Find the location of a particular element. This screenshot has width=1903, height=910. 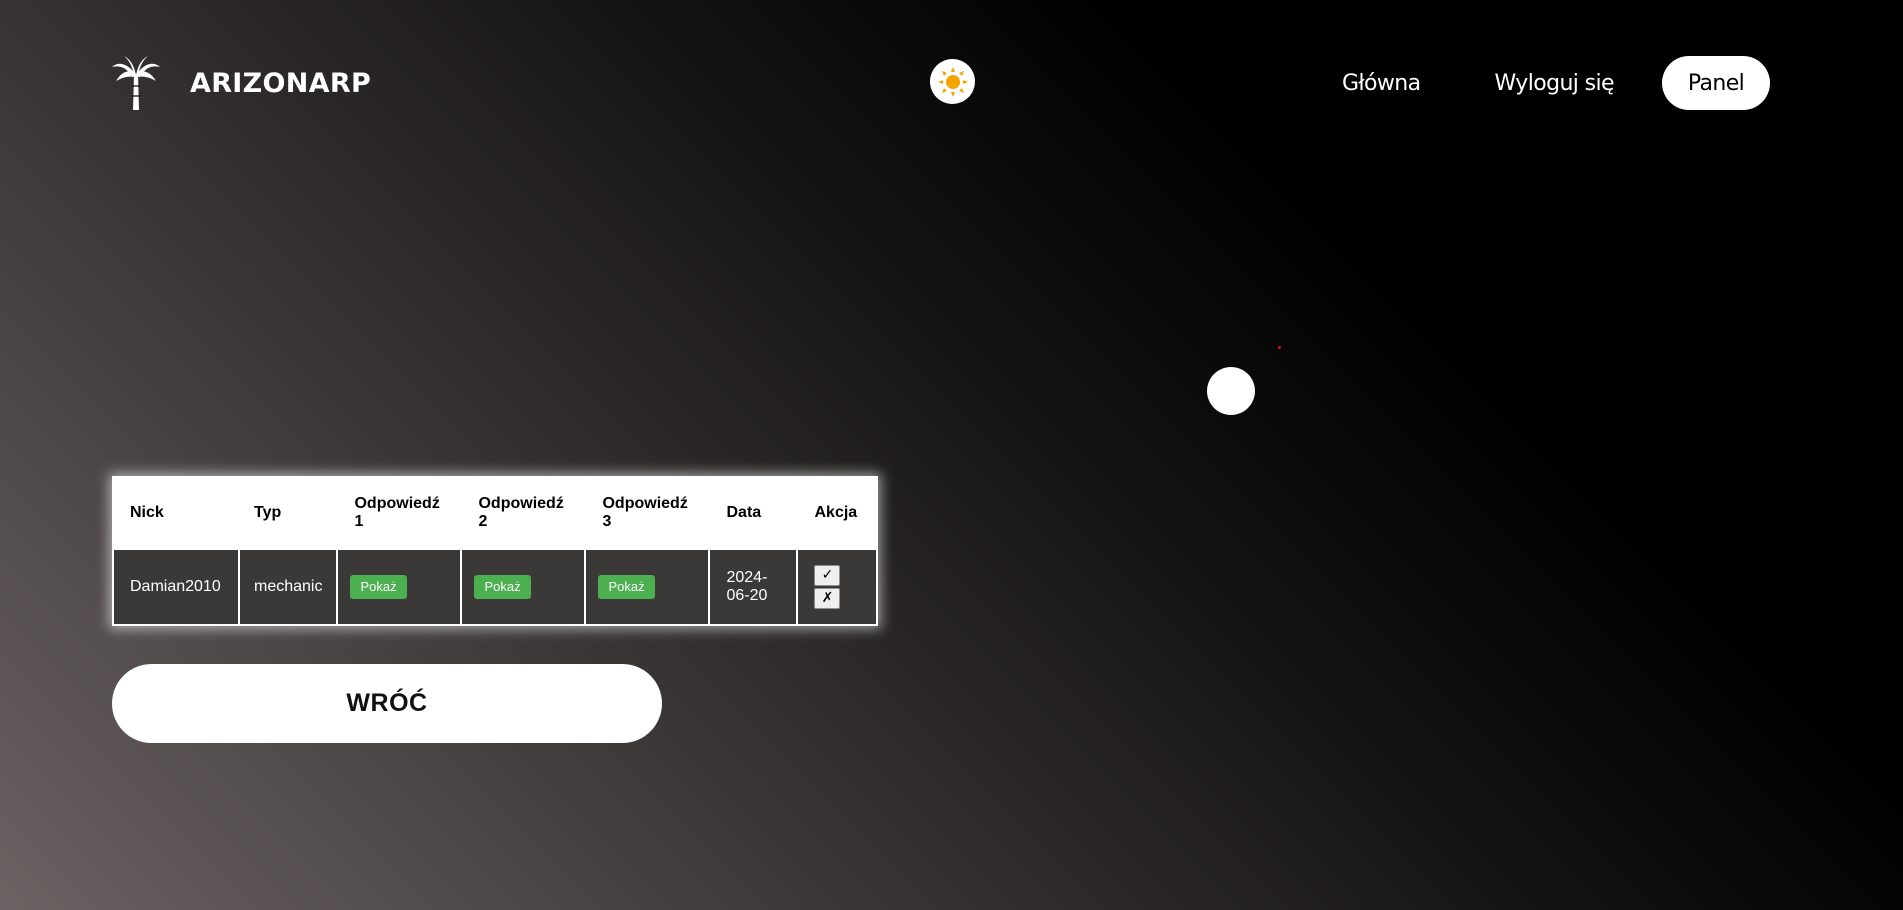

decorative-red-dot is located at coordinates (1279, 347).